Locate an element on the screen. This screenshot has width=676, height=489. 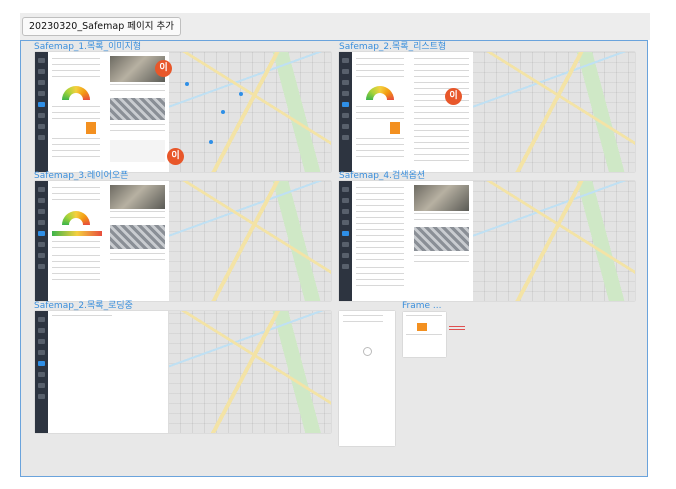
page-tab: 20230320_Safemap 페이지 추가 is located at coordinates (101, 26).